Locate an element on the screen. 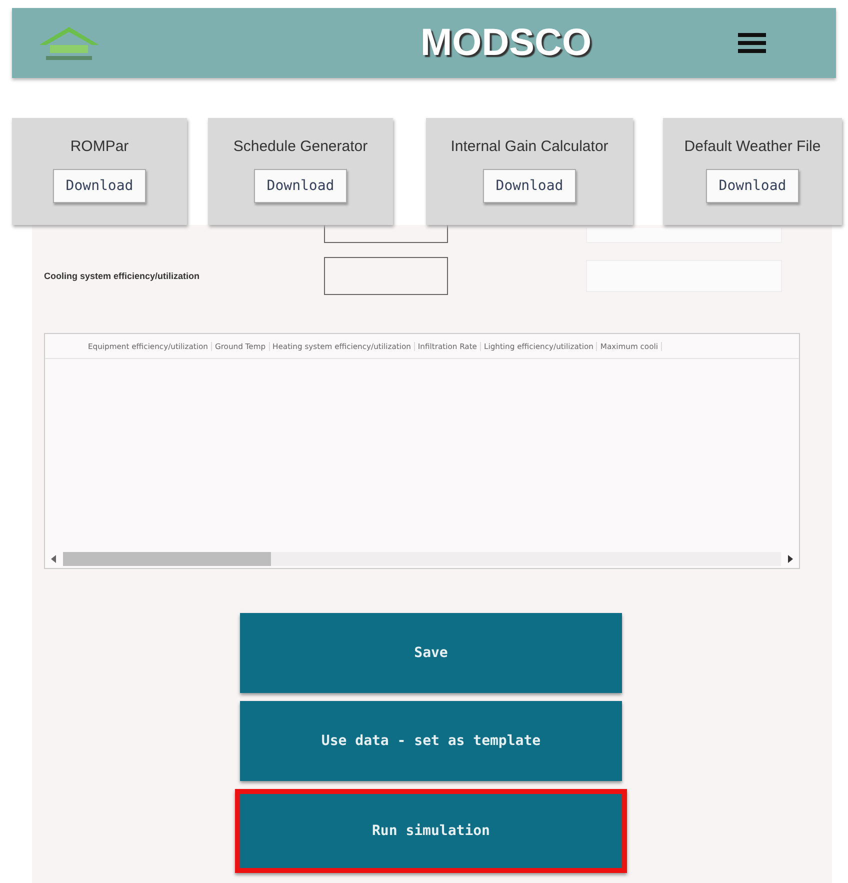 The image size is (848, 883). action-button: Run simulation is located at coordinates (431, 831).